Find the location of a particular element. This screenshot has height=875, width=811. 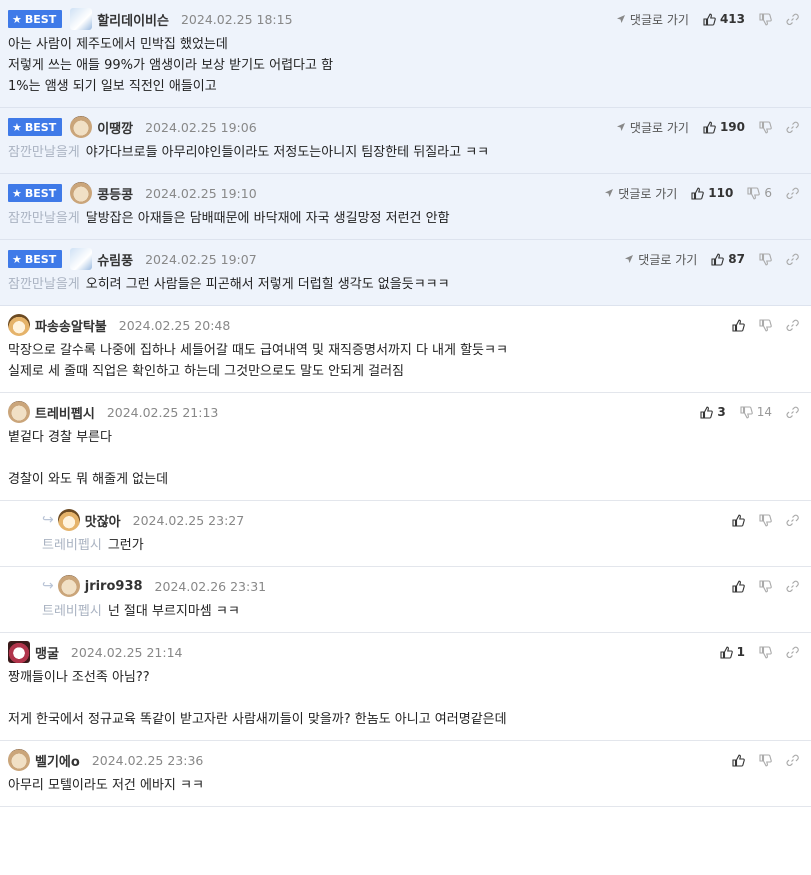

comment: ↪ 맛잖아 2024.02.25 23:27 트레비펩시 그런가 is located at coordinates (405, 534).